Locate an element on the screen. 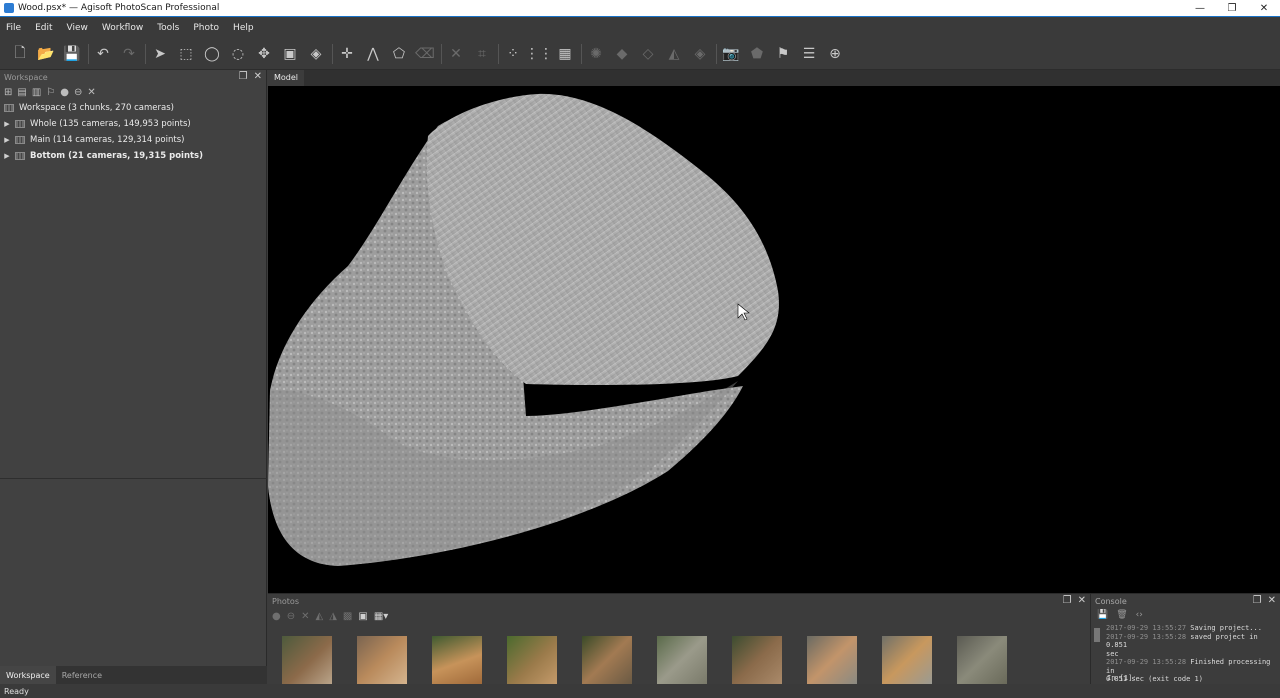  tiled-model-icon: ✺ is located at coordinates (596, 54).